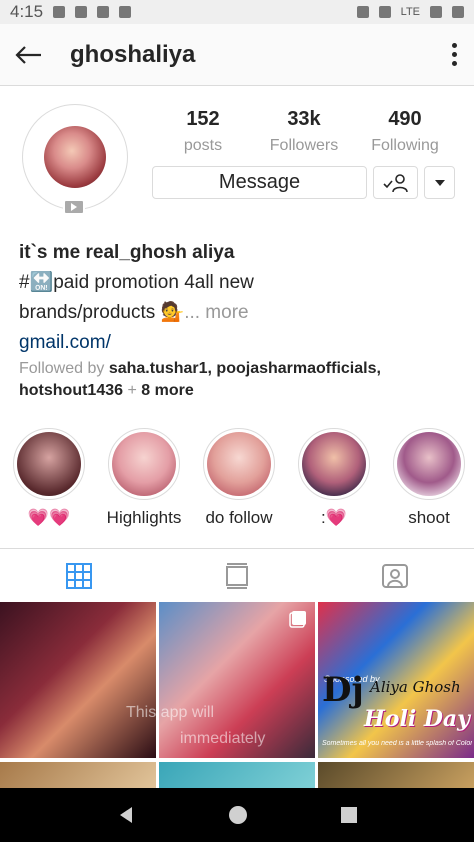  What do you see at coordinates (127, 252) in the screenshot?
I see `profile-full-name: it`s me real_ghosh aliya` at bounding box center [127, 252].